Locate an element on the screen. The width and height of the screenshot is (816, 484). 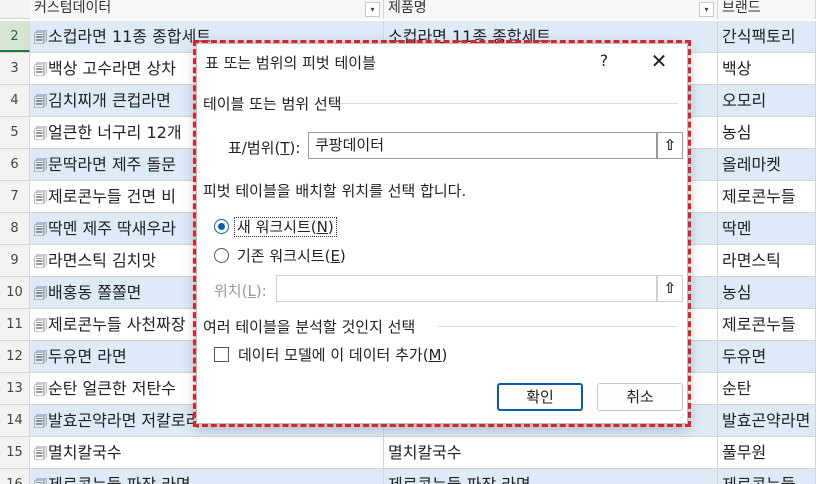
row-number: 7 is located at coordinates (15, 196).